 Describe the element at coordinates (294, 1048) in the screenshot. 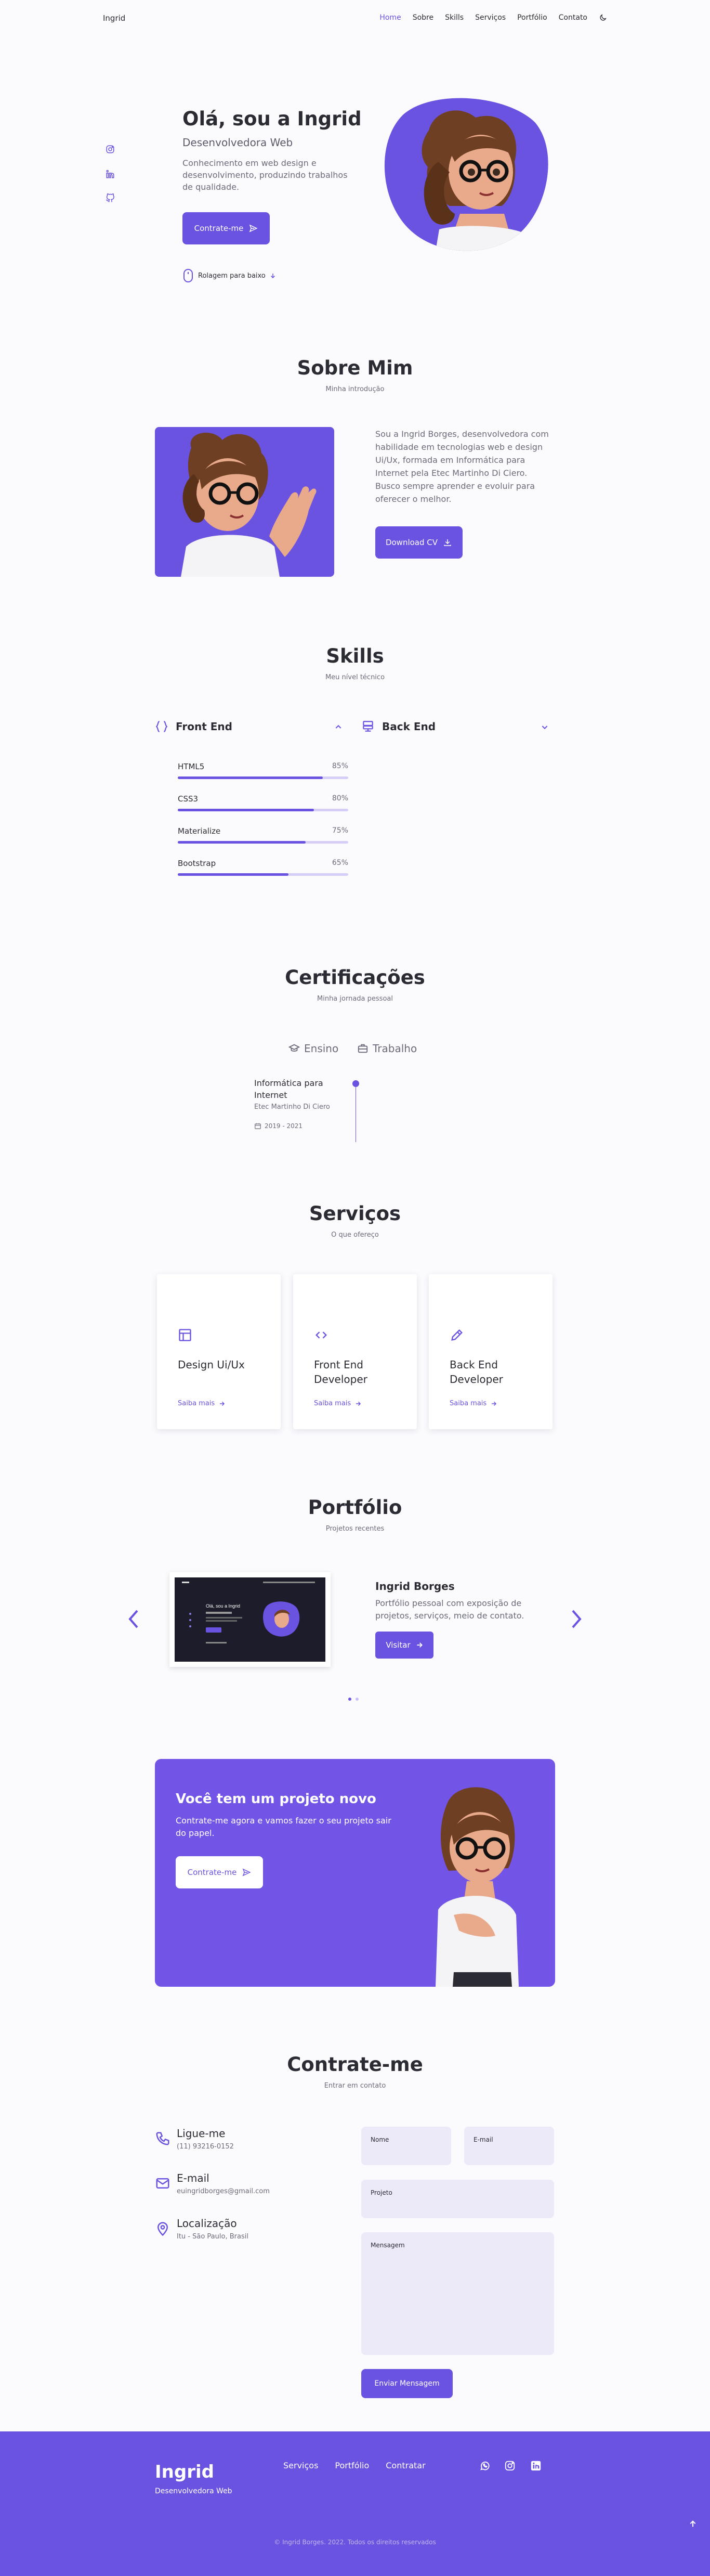

I see `graduation-cap-icon` at that location.